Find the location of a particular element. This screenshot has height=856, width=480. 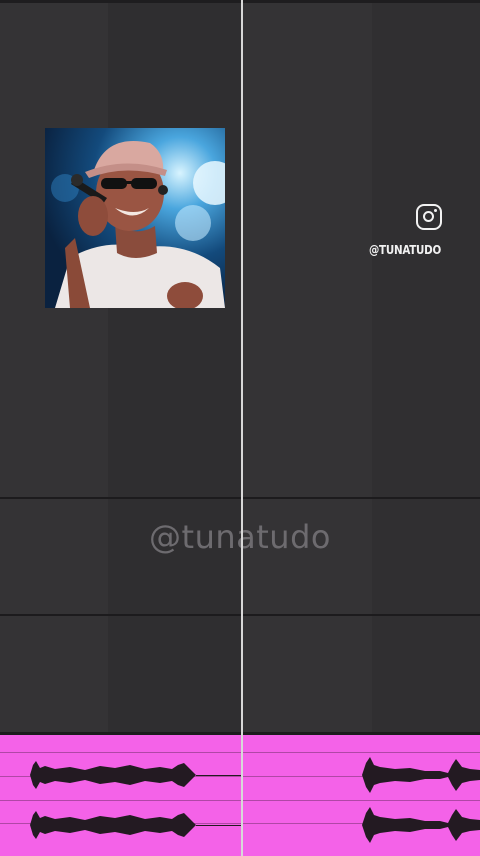

instagram-icon is located at coordinates (429, 217).